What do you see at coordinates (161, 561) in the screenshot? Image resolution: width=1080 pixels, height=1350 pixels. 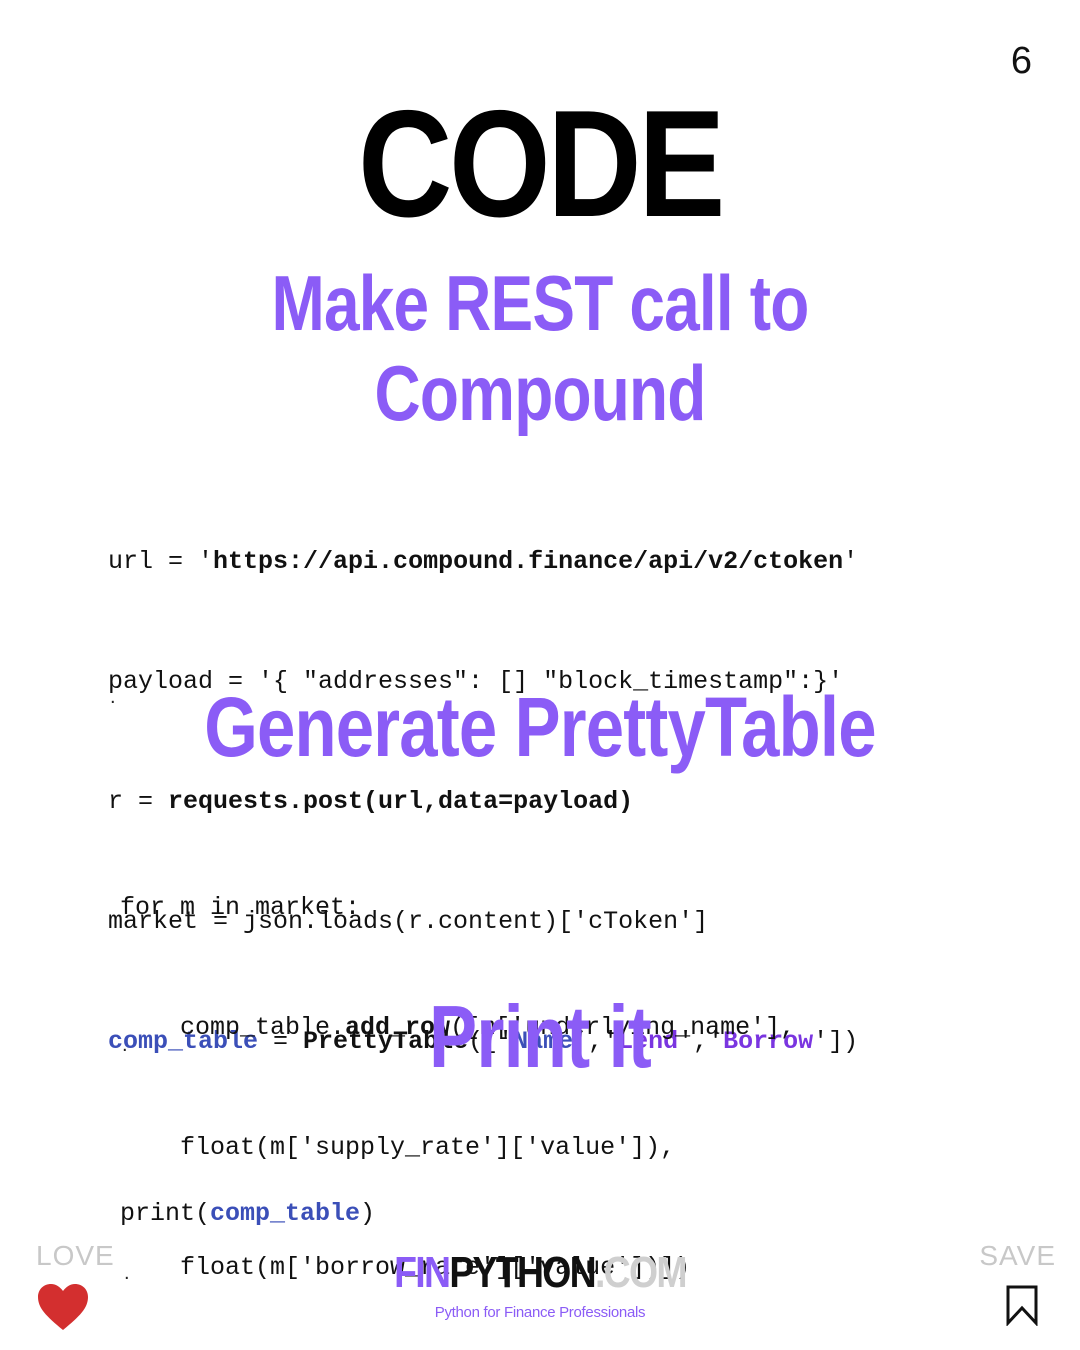 I see `code-text: url = '` at bounding box center [161, 561].